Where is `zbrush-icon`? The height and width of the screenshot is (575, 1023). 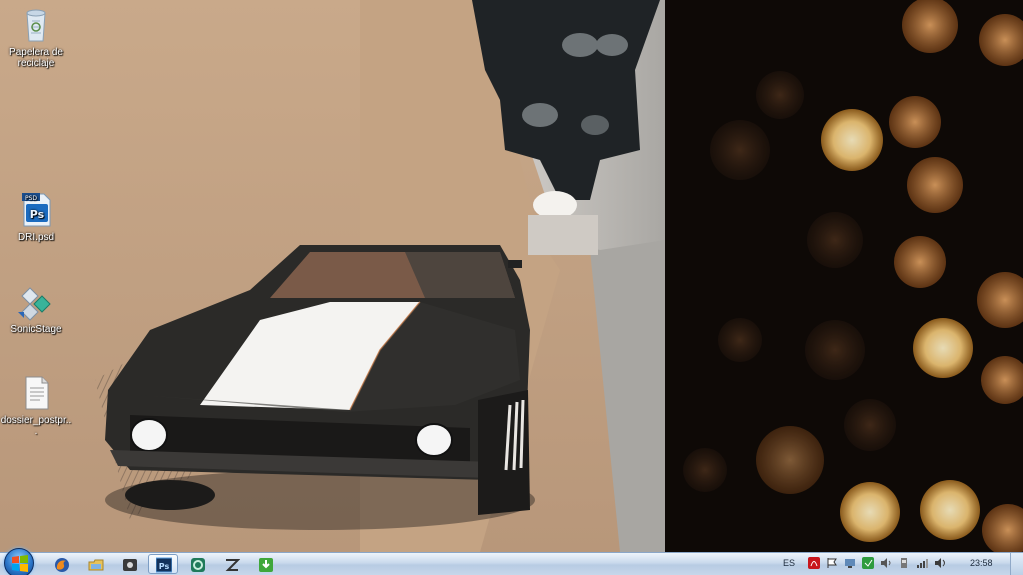 zbrush-icon is located at coordinates (232, 565).